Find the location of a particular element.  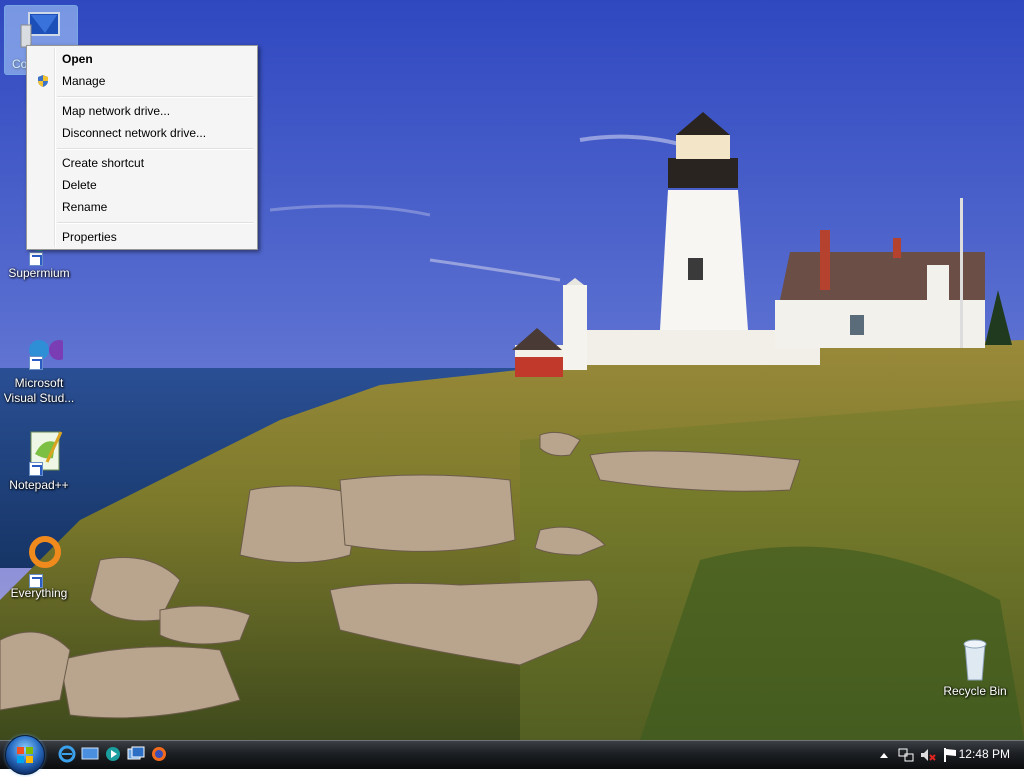

windows-start-orb-icon is located at coordinates (25, 755).